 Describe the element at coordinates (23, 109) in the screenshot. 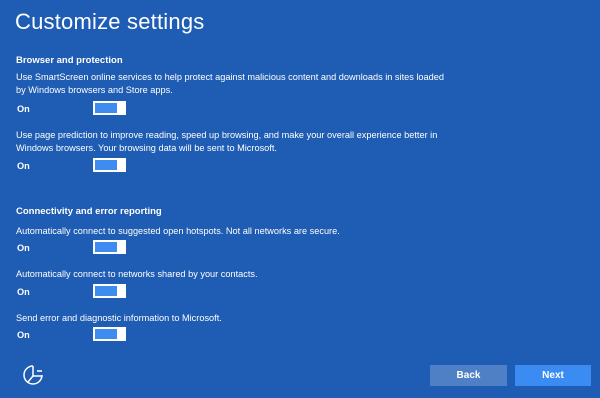

I see `smartscreen-toggle-label: On` at that location.